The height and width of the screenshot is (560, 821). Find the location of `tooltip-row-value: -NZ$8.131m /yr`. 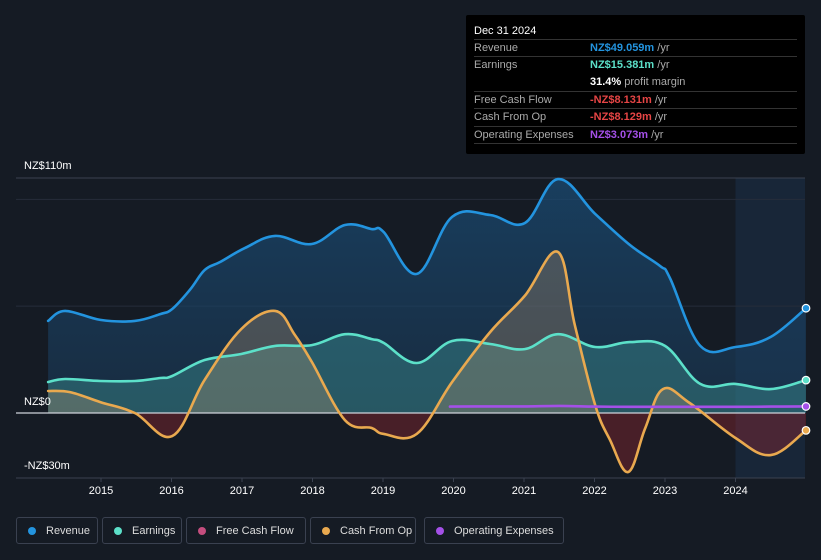

tooltip-row-value: -NZ$8.131m /yr is located at coordinates (628, 100).